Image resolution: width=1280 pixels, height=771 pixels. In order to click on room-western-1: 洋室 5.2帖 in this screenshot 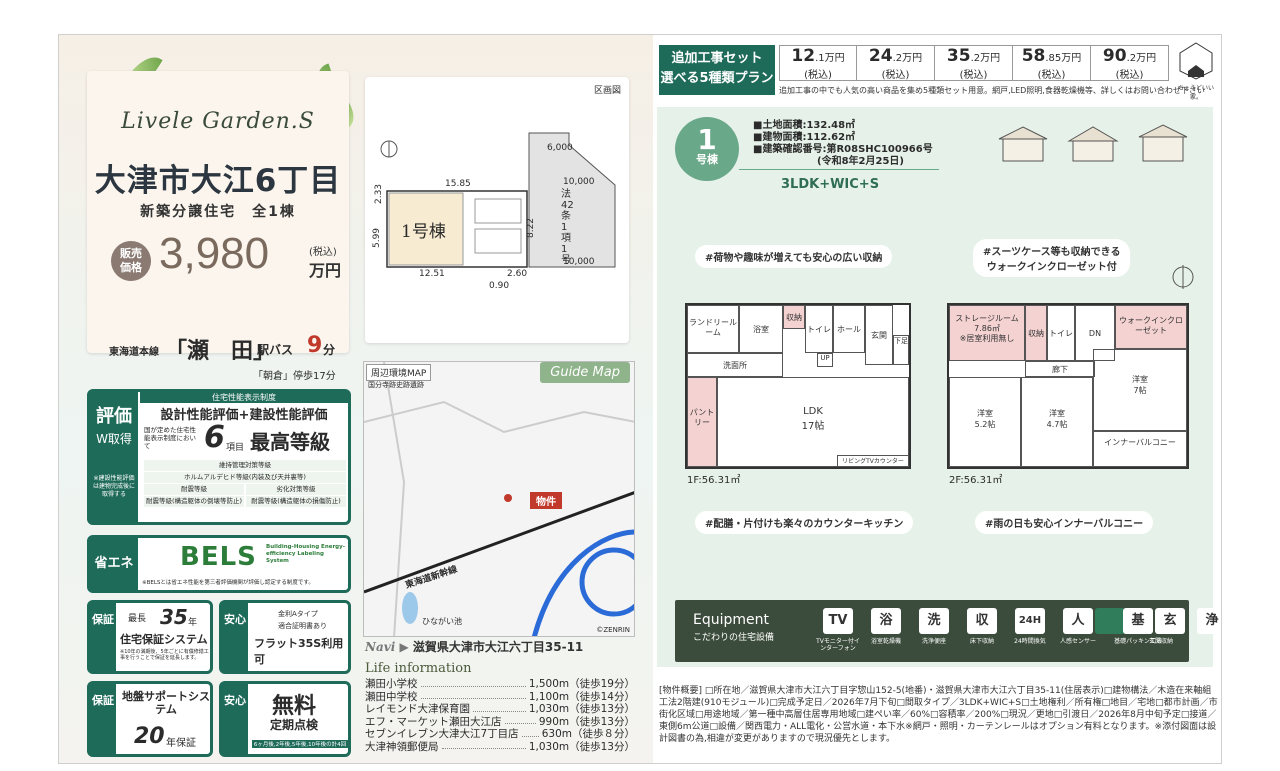, I will do `click(985, 422)`.